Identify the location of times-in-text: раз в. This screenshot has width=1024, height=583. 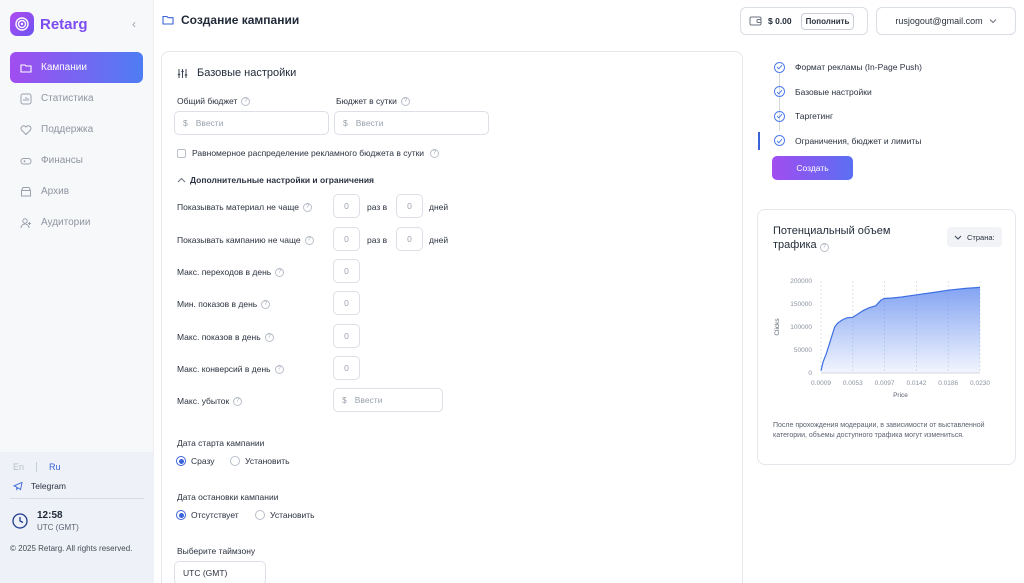
(377, 207).